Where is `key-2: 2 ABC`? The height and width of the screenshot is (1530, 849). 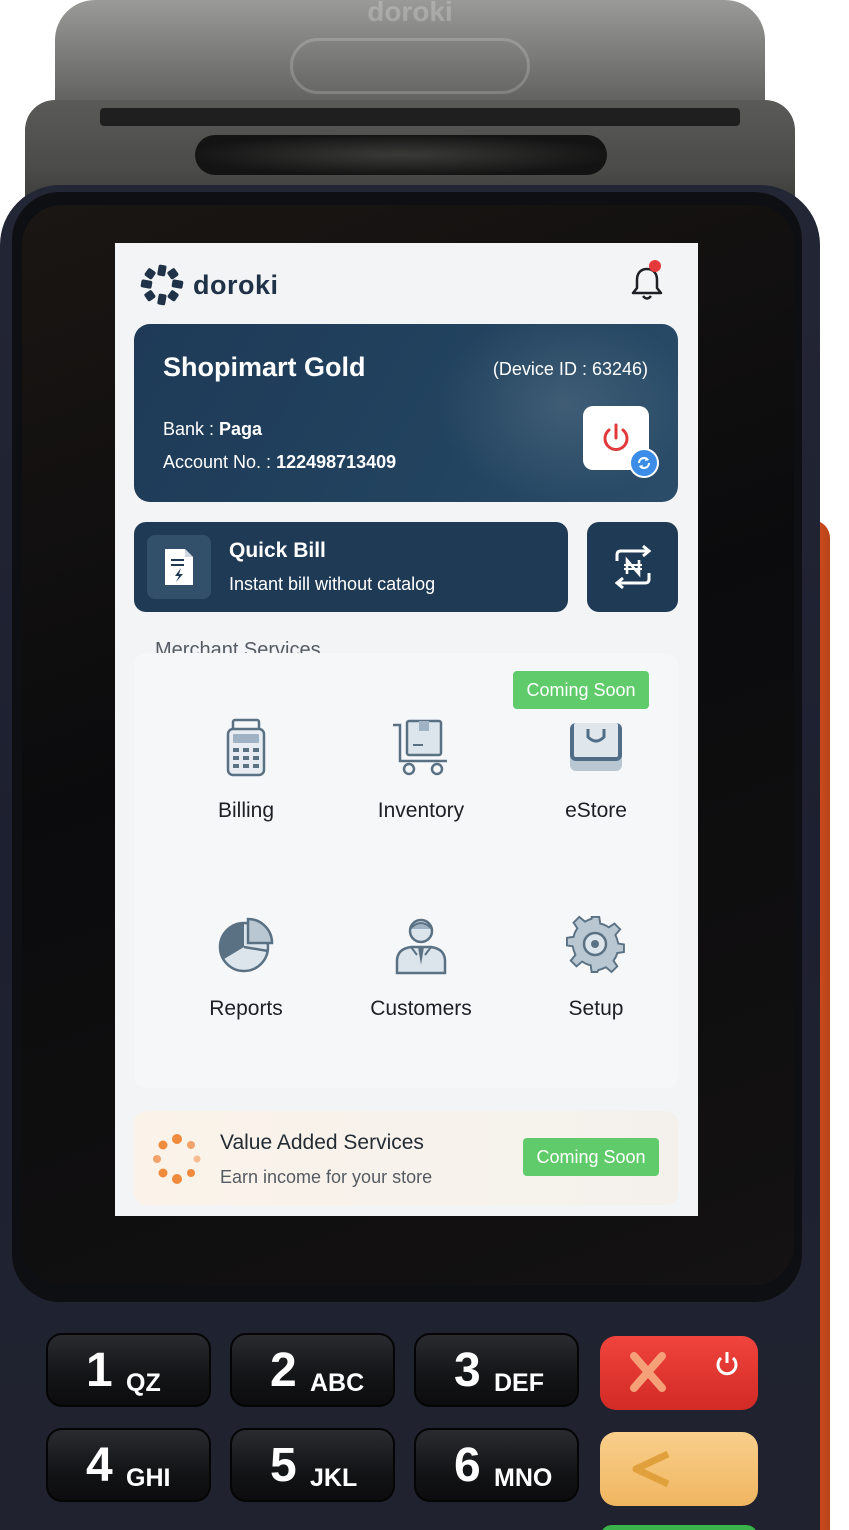
key-2: 2 ABC is located at coordinates (312, 1370).